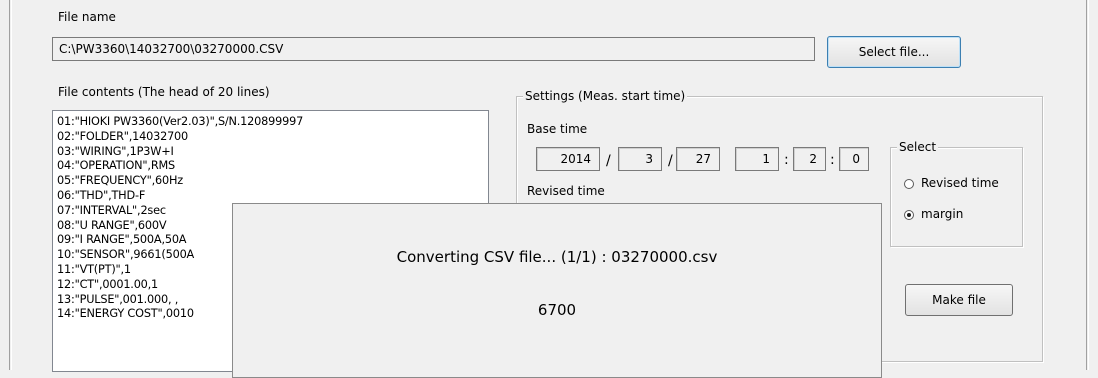 The height and width of the screenshot is (378, 1098). What do you see at coordinates (164, 92) in the screenshot?
I see `file-contents-label: File contents (The head of 20 lines)` at bounding box center [164, 92].